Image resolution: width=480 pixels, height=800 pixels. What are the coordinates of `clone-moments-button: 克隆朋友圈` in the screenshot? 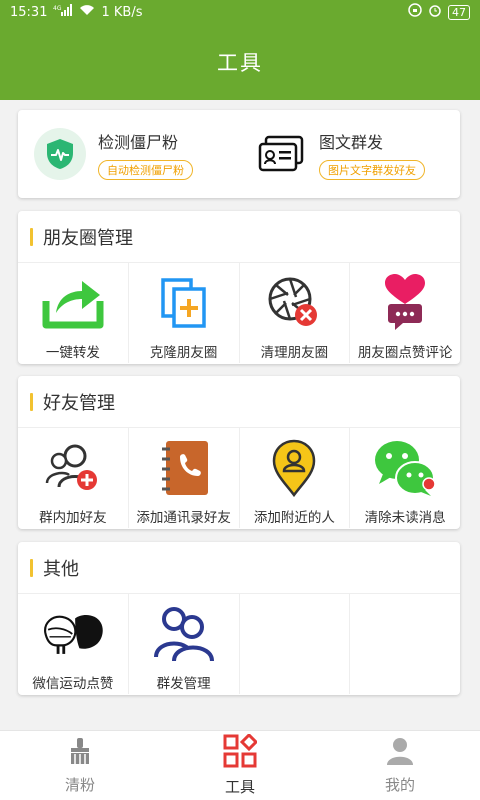 It's located at (184, 313).